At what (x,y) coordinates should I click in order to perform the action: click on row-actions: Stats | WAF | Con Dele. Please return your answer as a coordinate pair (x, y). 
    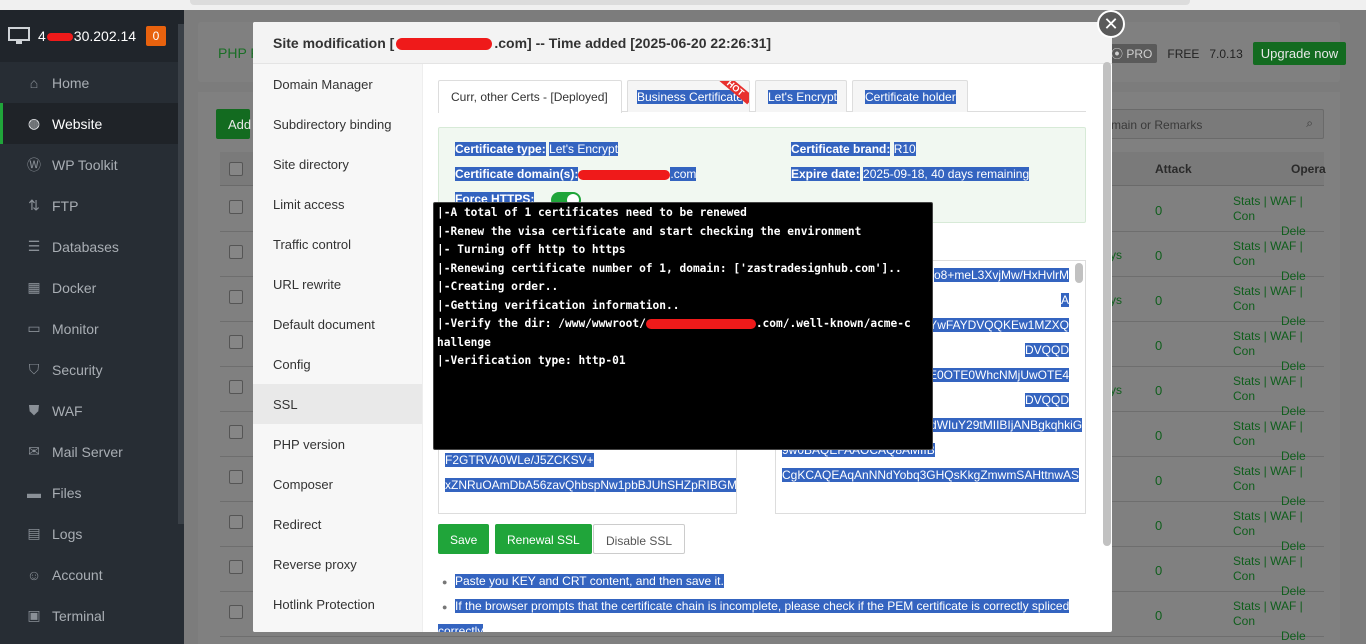
    Looking at the image, I should click on (1278, 621).